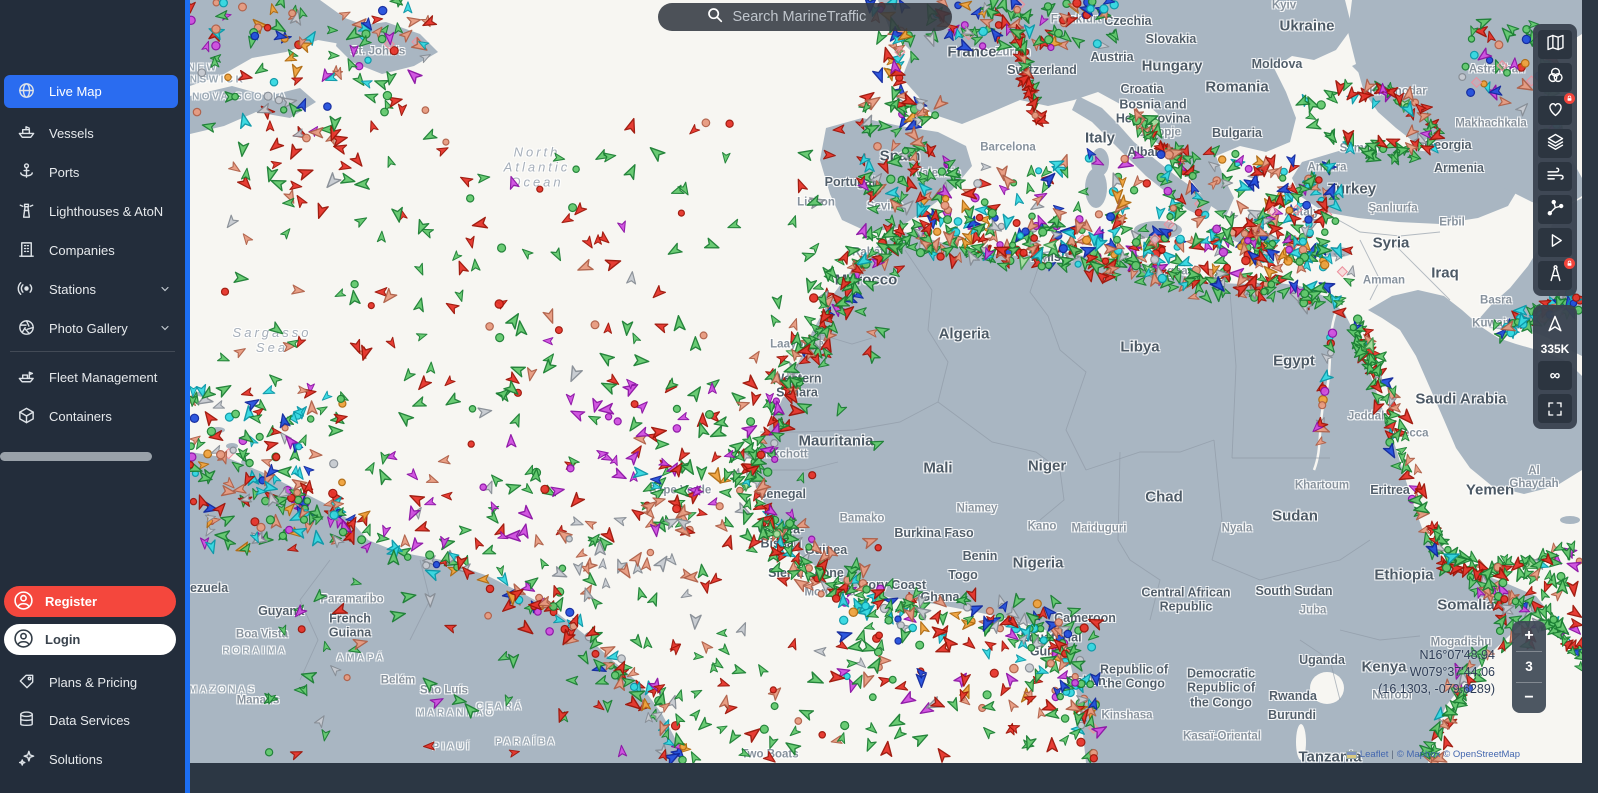 The height and width of the screenshot is (793, 1598). I want to click on sidebar-item-label: Solutions, so click(76, 759).